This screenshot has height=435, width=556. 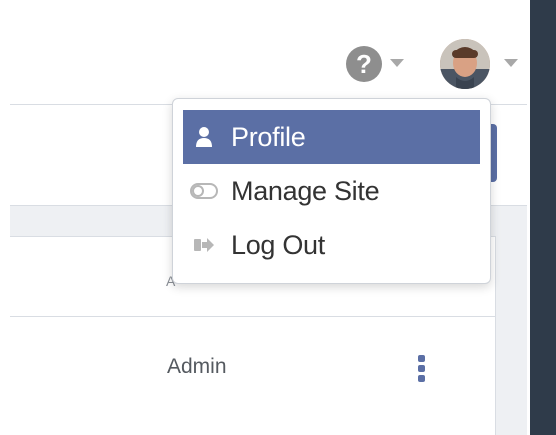 What do you see at coordinates (204, 245) in the screenshot?
I see `sign-out-icon` at bounding box center [204, 245].